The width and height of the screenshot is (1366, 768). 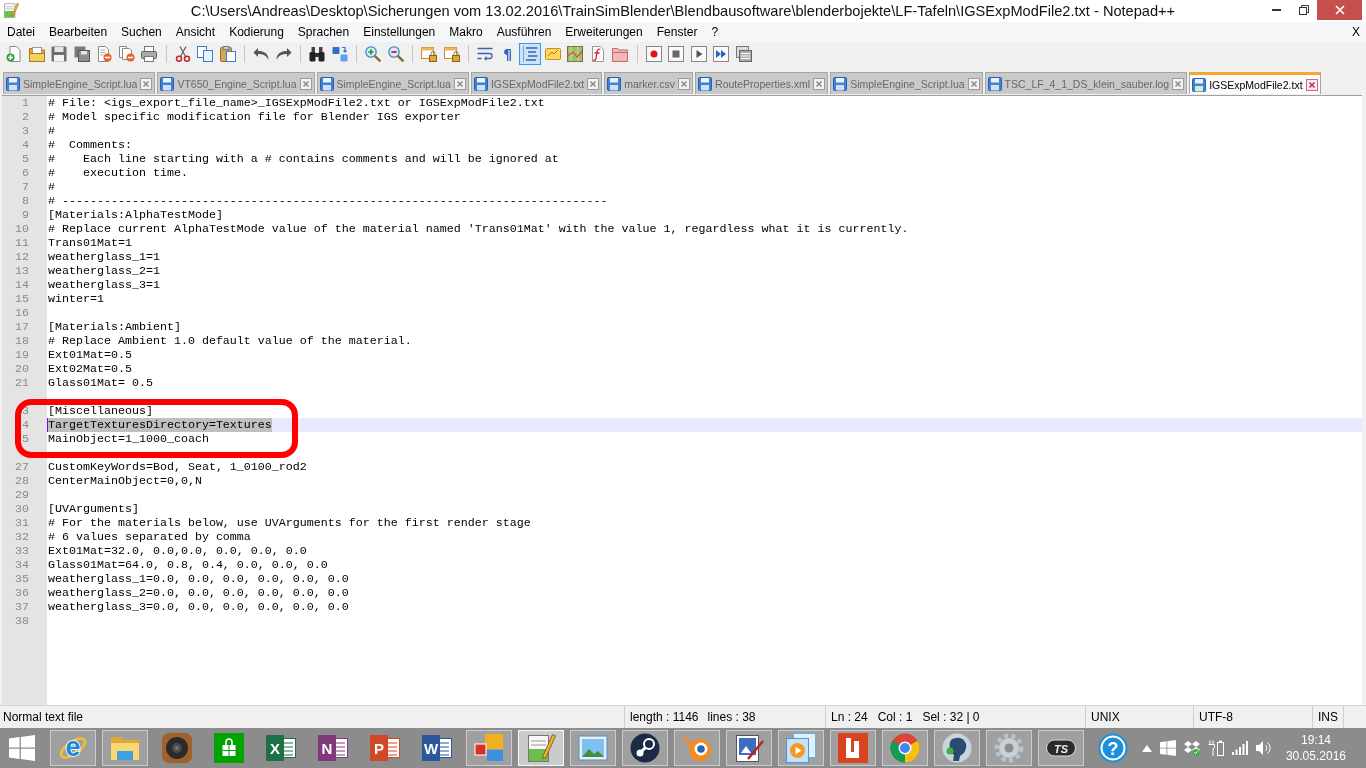 I want to click on line-number: 5, so click(x=25, y=159).